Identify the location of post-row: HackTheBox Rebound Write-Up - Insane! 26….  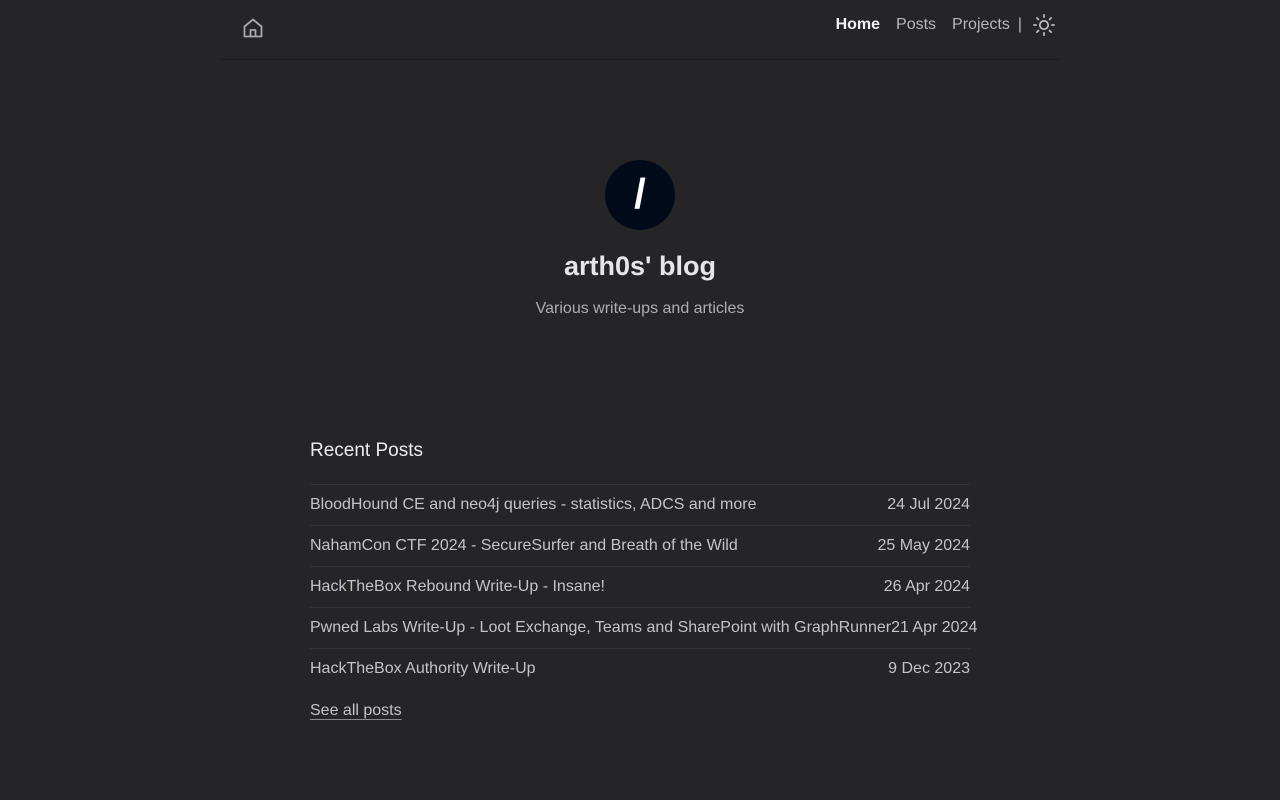
(640, 587).